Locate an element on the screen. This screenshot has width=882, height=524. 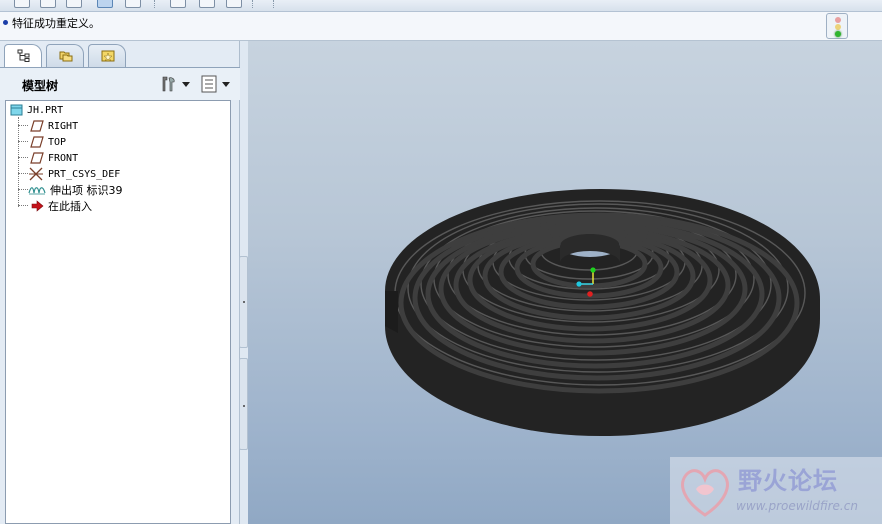
tab-model-tree is located at coordinates (23, 56).